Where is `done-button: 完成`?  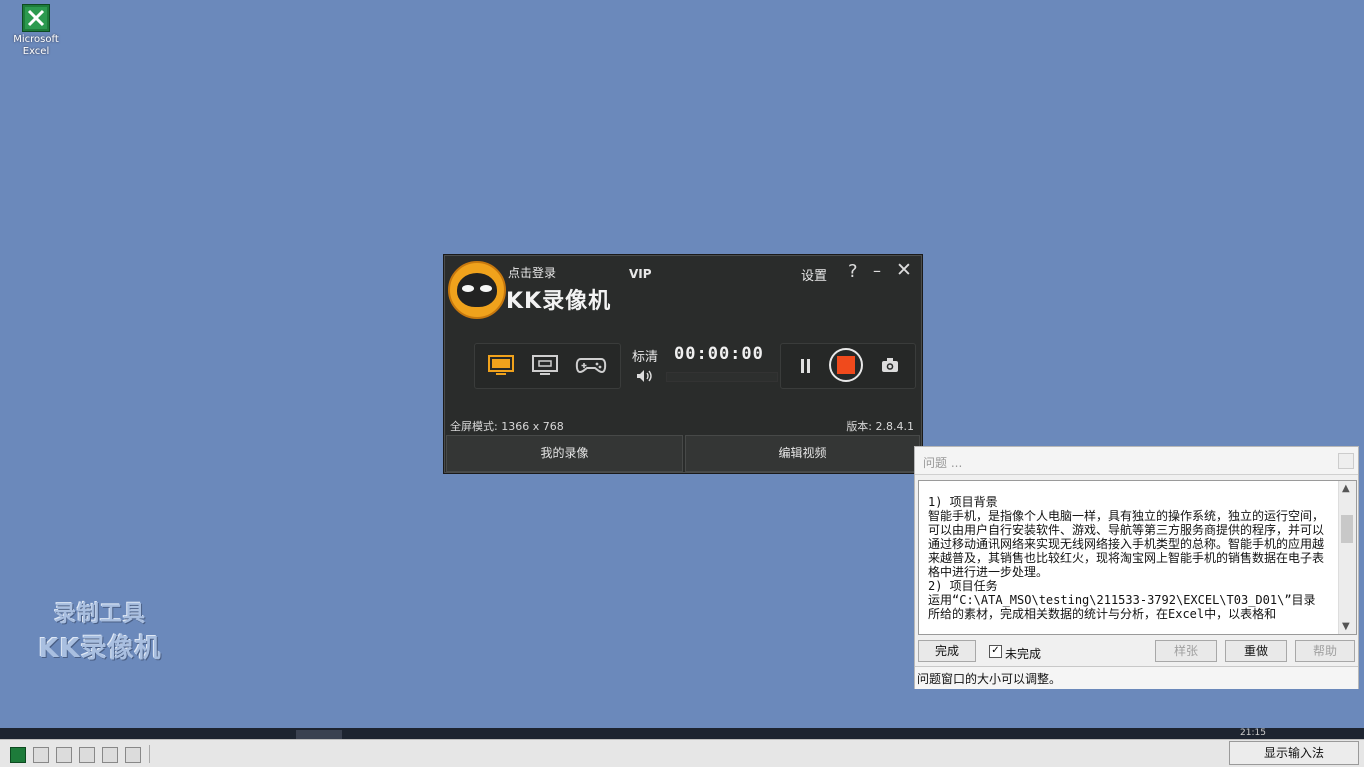
done-button: 完成 is located at coordinates (947, 651).